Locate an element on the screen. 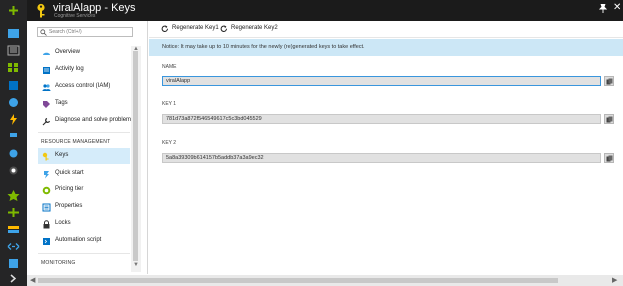  search-icon is located at coordinates (43, 32).